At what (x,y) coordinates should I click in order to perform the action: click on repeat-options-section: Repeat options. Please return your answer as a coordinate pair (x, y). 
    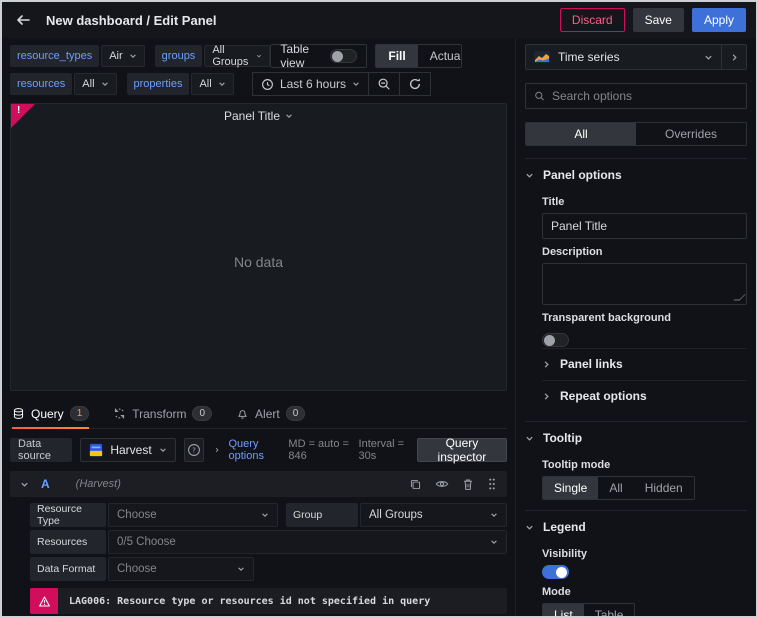
    Looking at the image, I should click on (644, 395).